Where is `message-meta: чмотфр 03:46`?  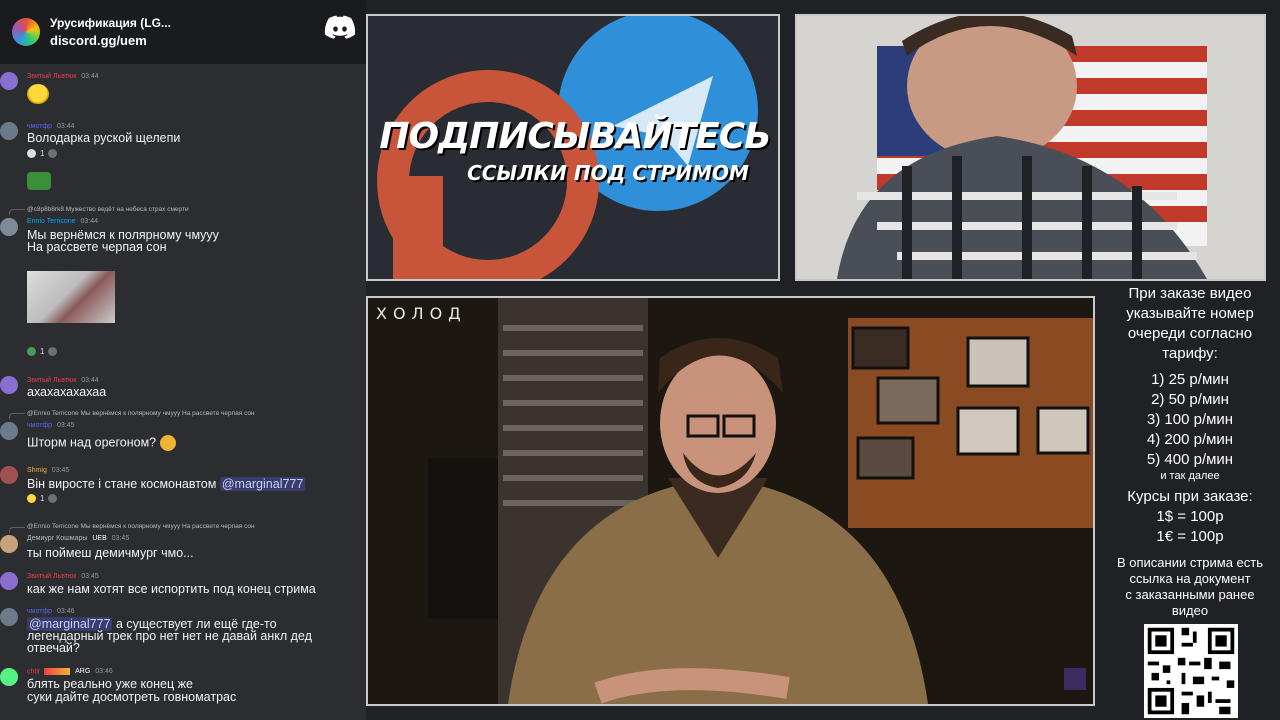
message-meta: чмотфр 03:46 is located at coordinates (51, 611).